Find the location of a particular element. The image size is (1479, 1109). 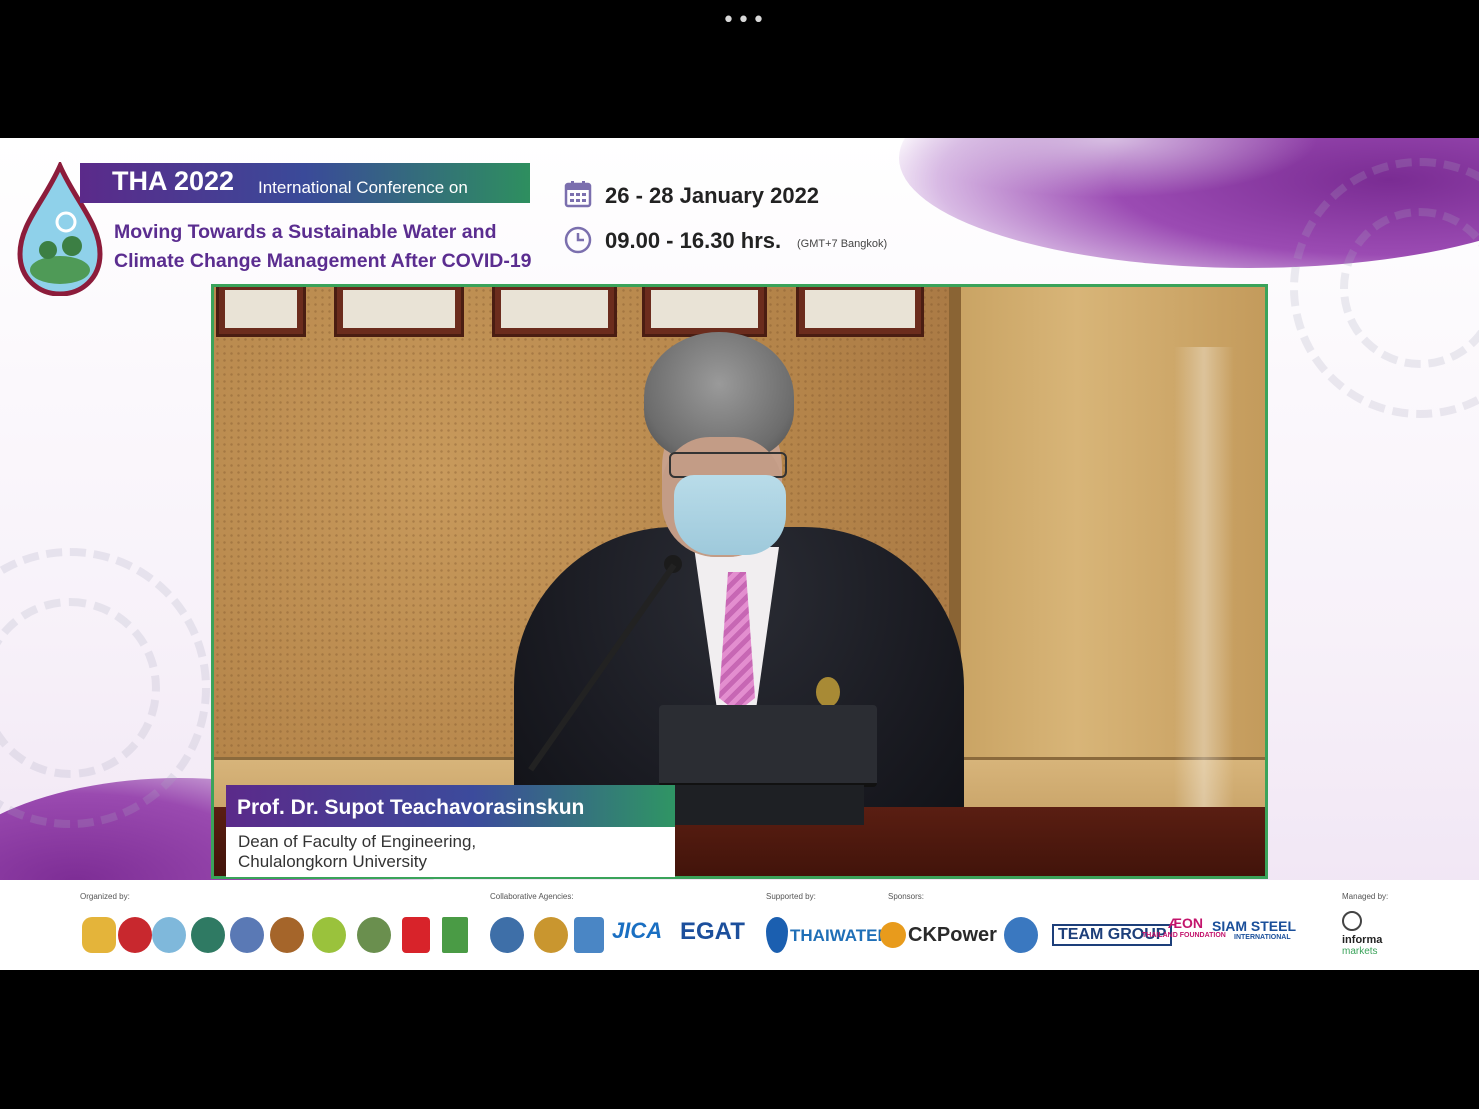

tablet-device is located at coordinates (768, 746).